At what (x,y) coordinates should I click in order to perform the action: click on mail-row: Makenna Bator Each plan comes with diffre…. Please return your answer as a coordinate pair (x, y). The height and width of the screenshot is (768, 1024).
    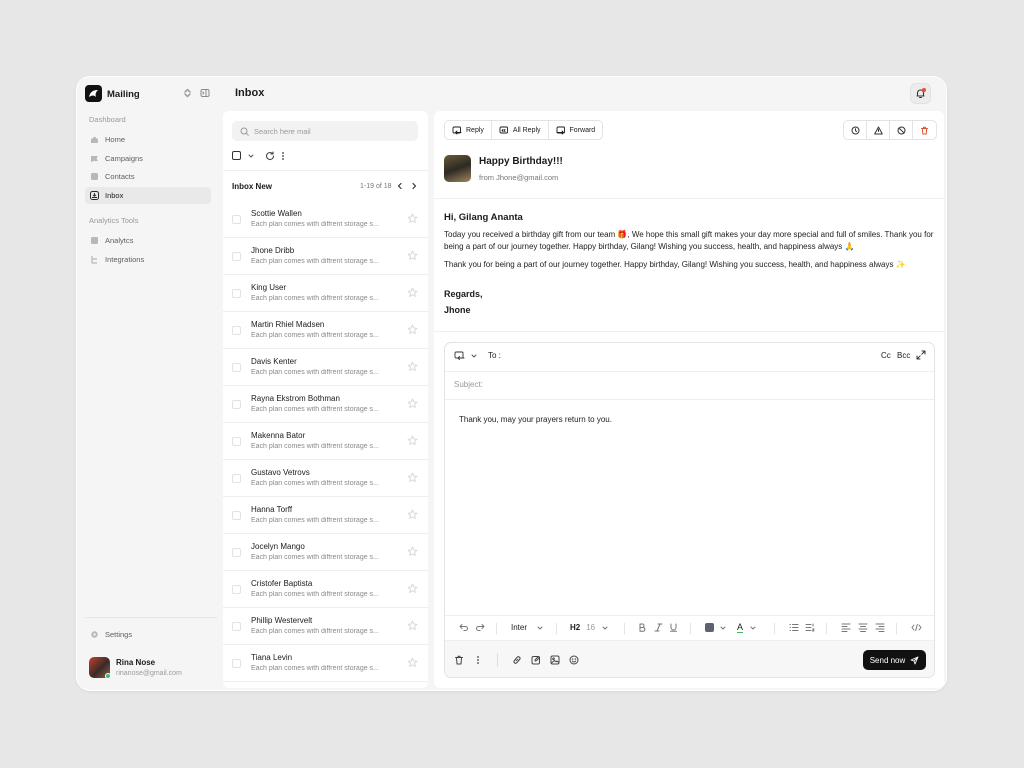
    Looking at the image, I should click on (325, 441).